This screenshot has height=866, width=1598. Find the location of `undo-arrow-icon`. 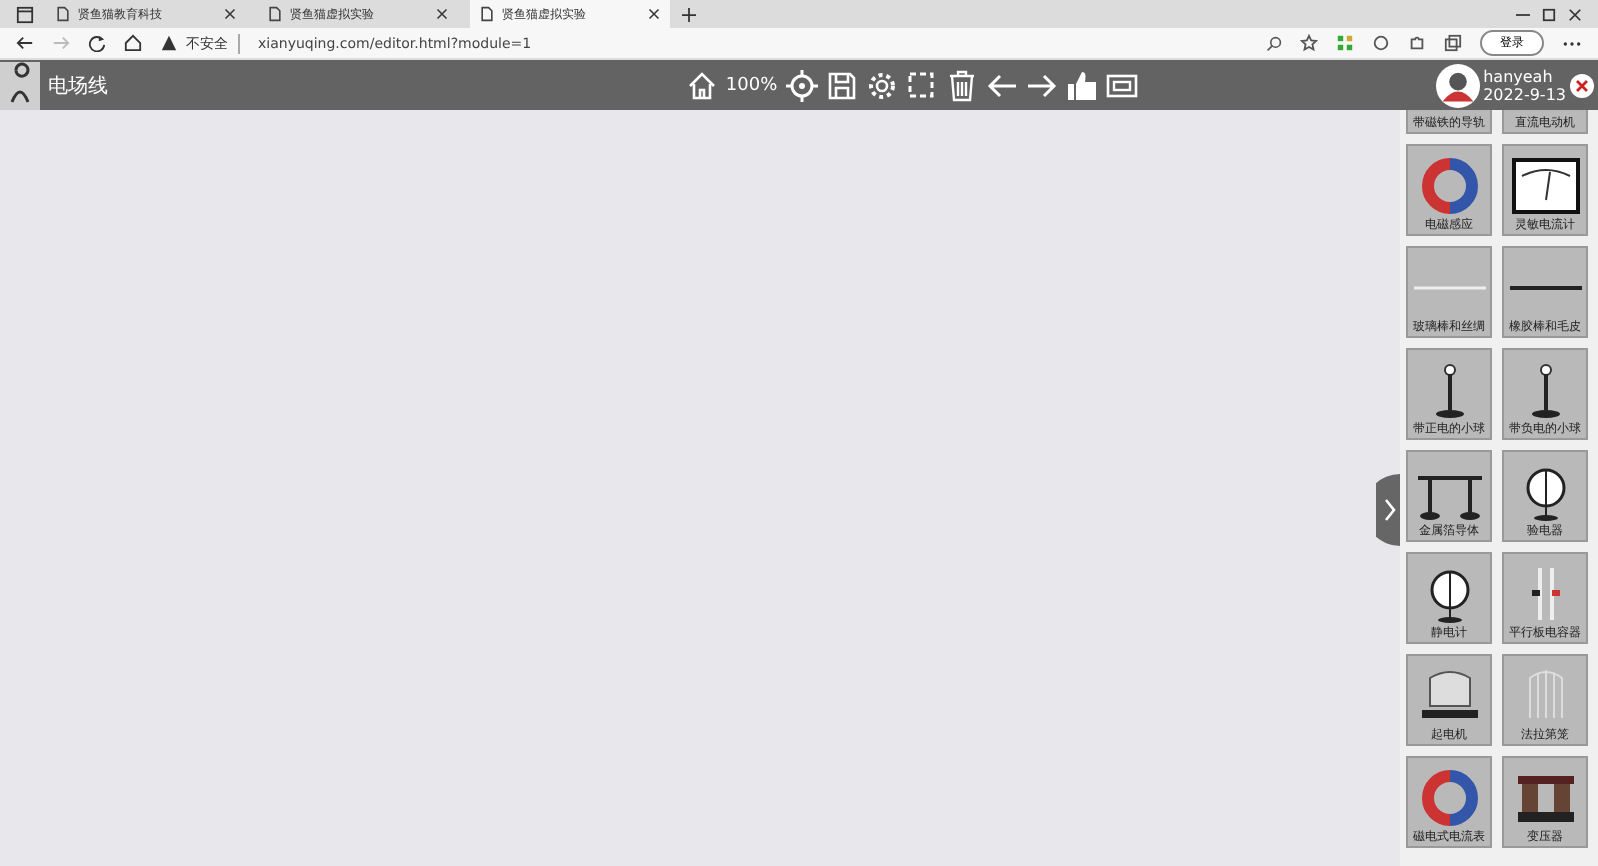

undo-arrow-icon is located at coordinates (1001, 85).